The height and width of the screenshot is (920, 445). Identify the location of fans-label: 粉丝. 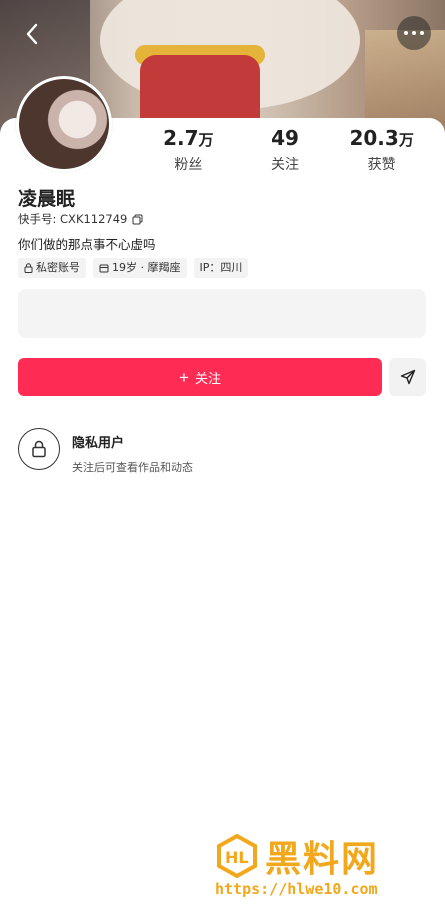
(188, 165).